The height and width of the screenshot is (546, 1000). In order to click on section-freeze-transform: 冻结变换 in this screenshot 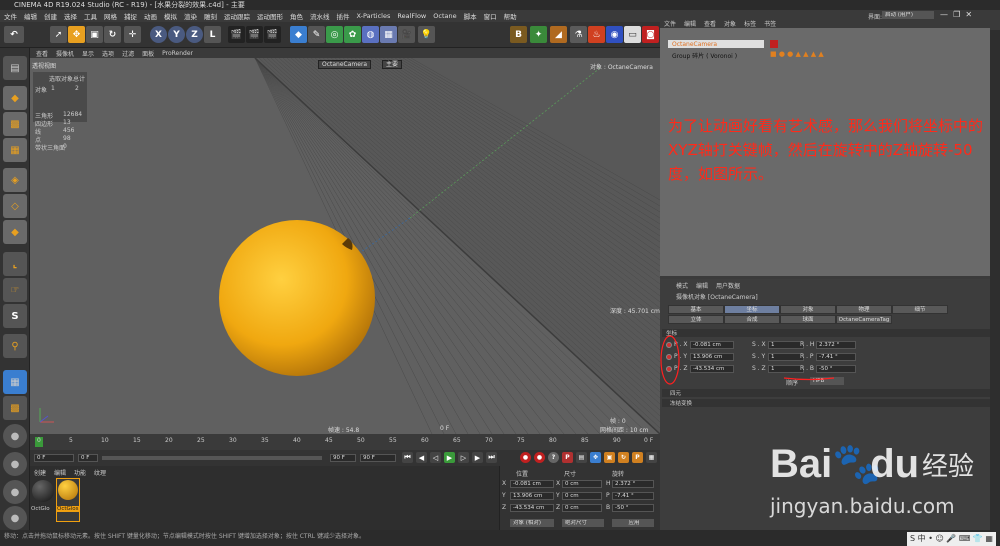, I will do `click(826, 403)`.